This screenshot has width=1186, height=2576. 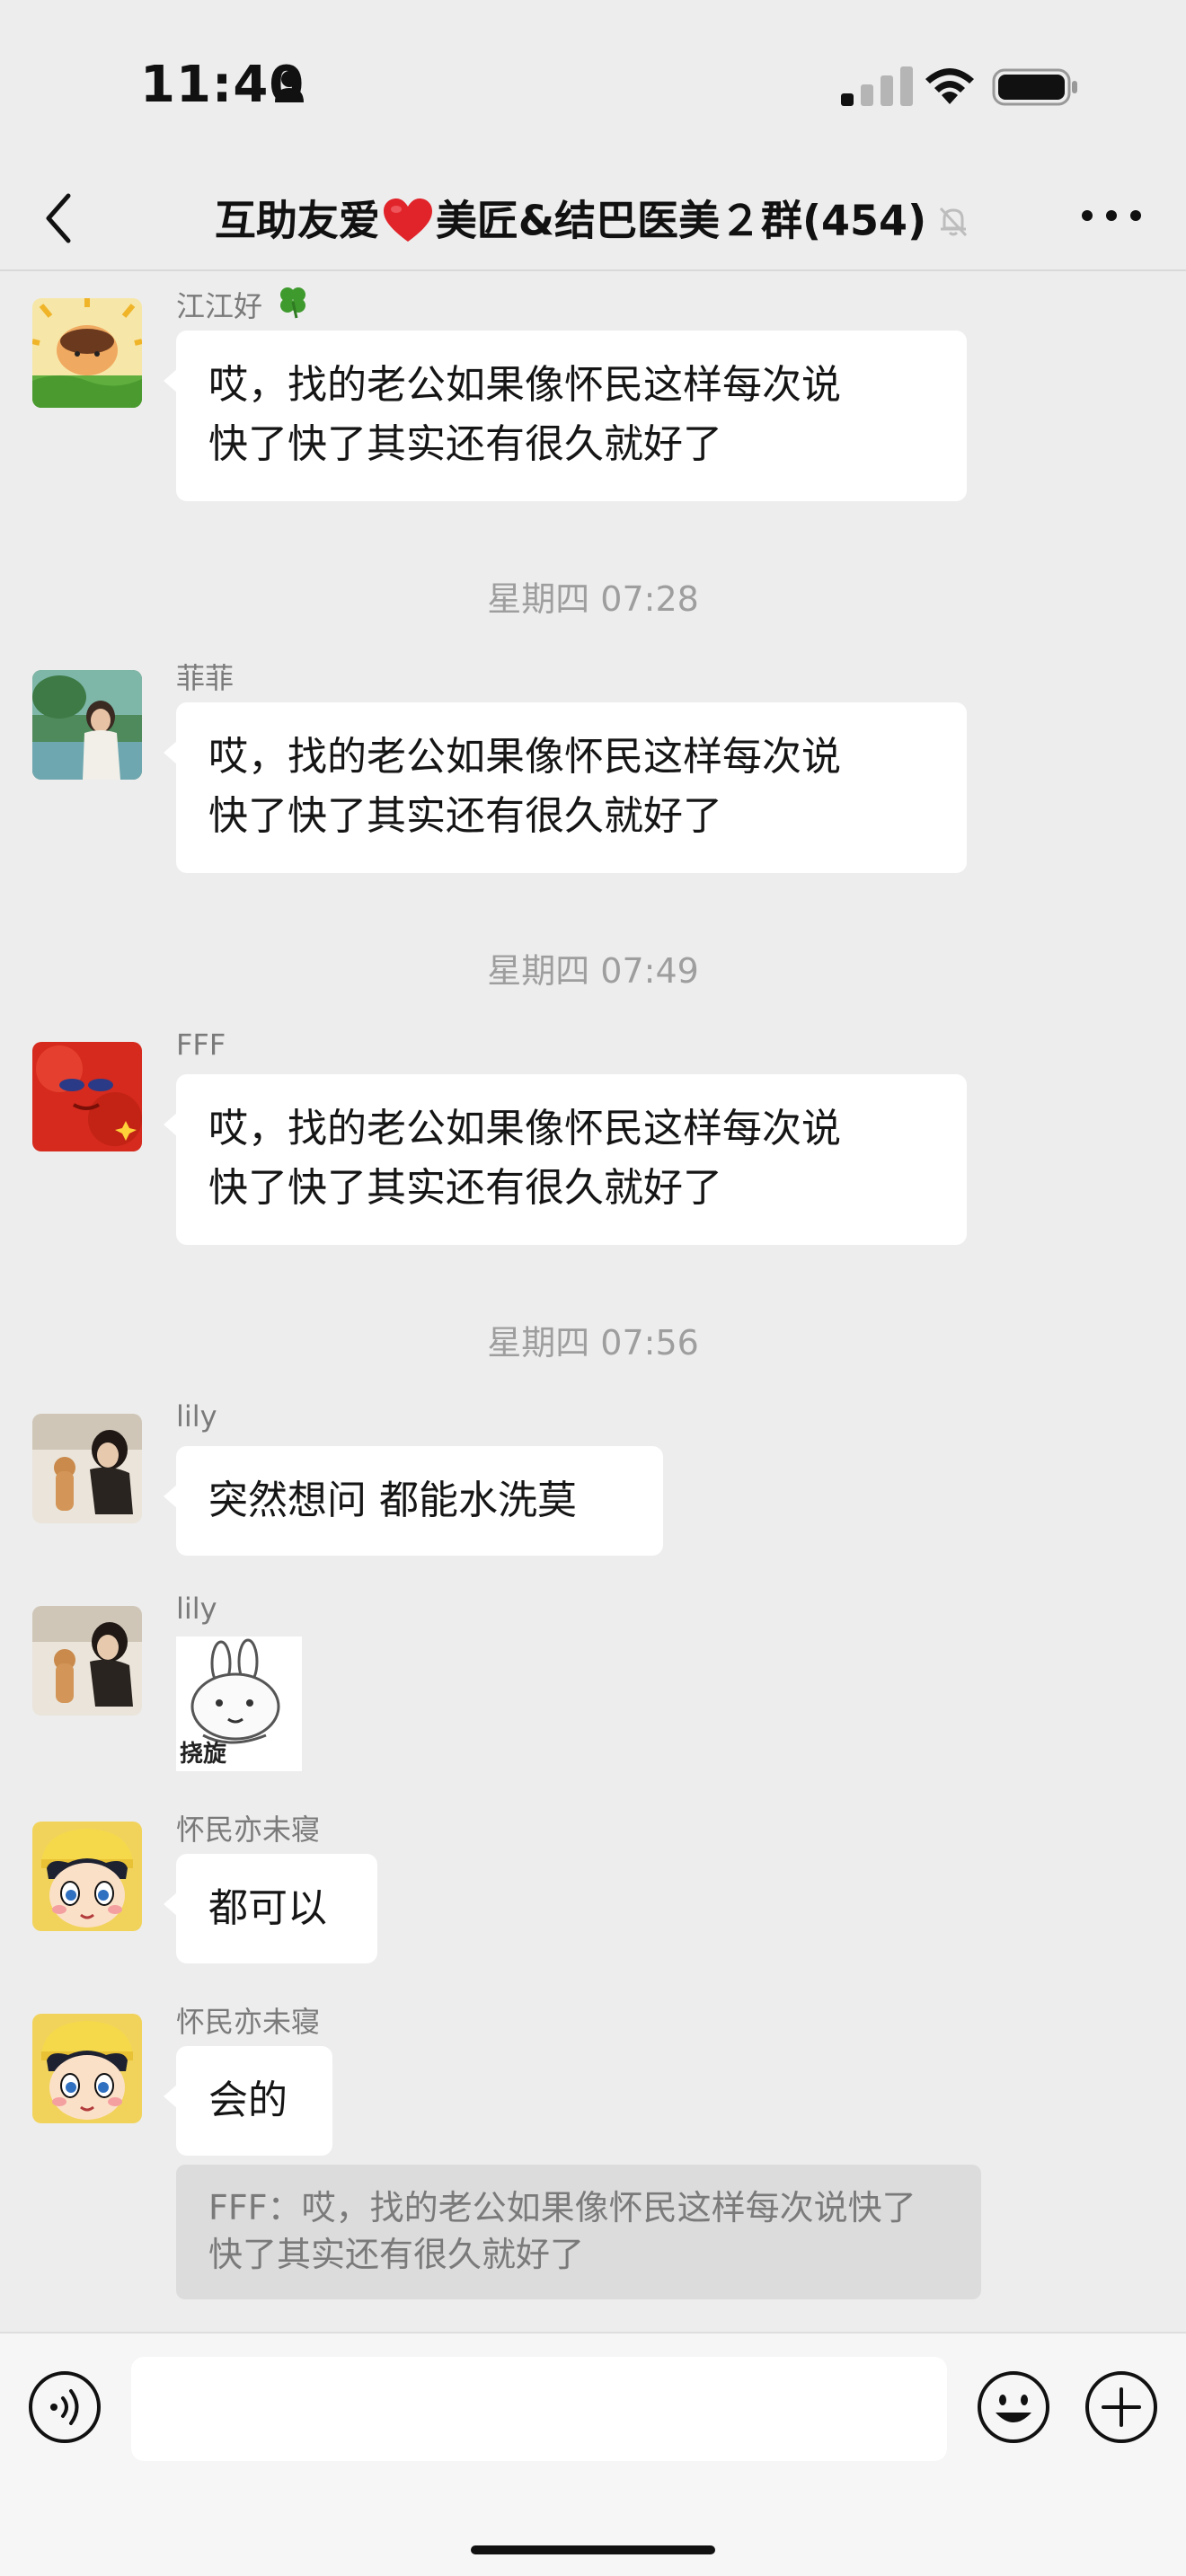 What do you see at coordinates (681, 220) in the screenshot?
I see `title-text-2: 美匠&结巴医美２群(454)` at bounding box center [681, 220].